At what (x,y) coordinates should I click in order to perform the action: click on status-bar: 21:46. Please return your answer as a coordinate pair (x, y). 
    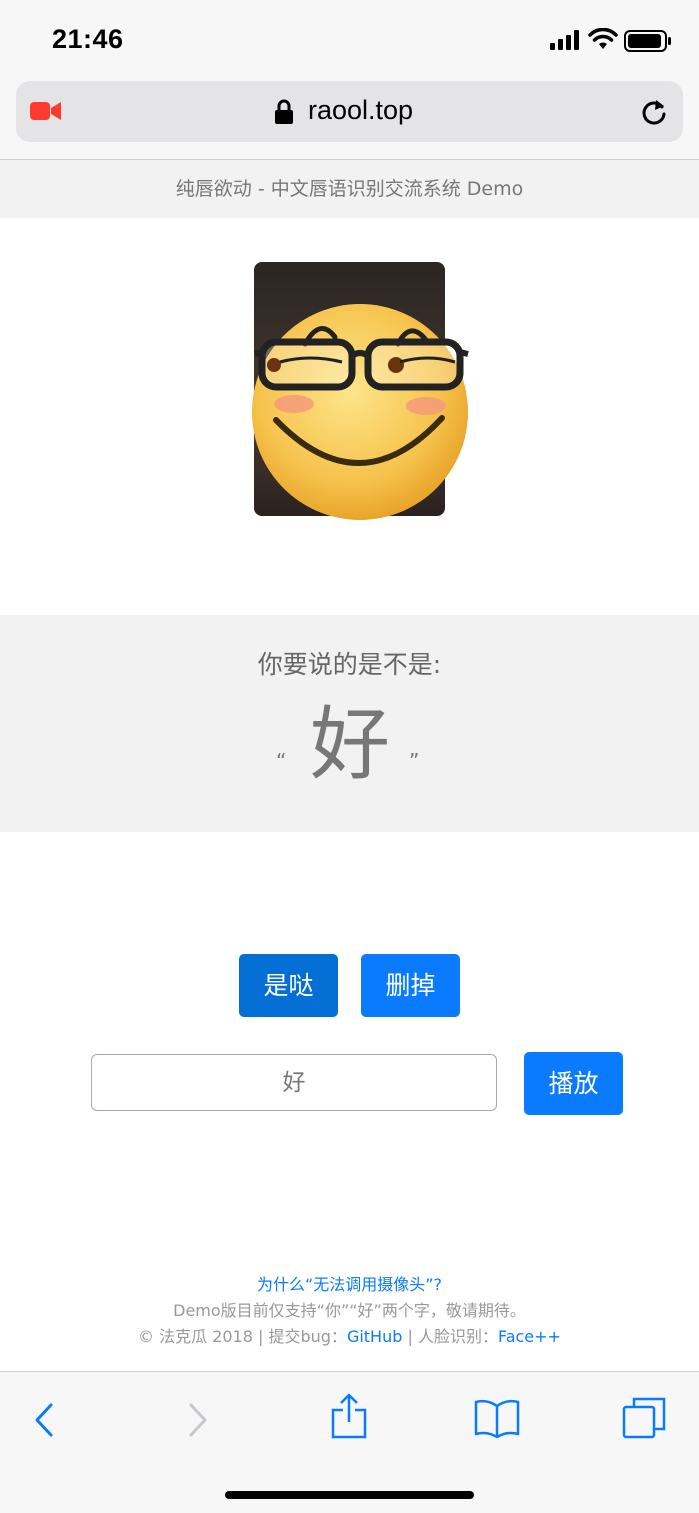
    Looking at the image, I should click on (349, 40).